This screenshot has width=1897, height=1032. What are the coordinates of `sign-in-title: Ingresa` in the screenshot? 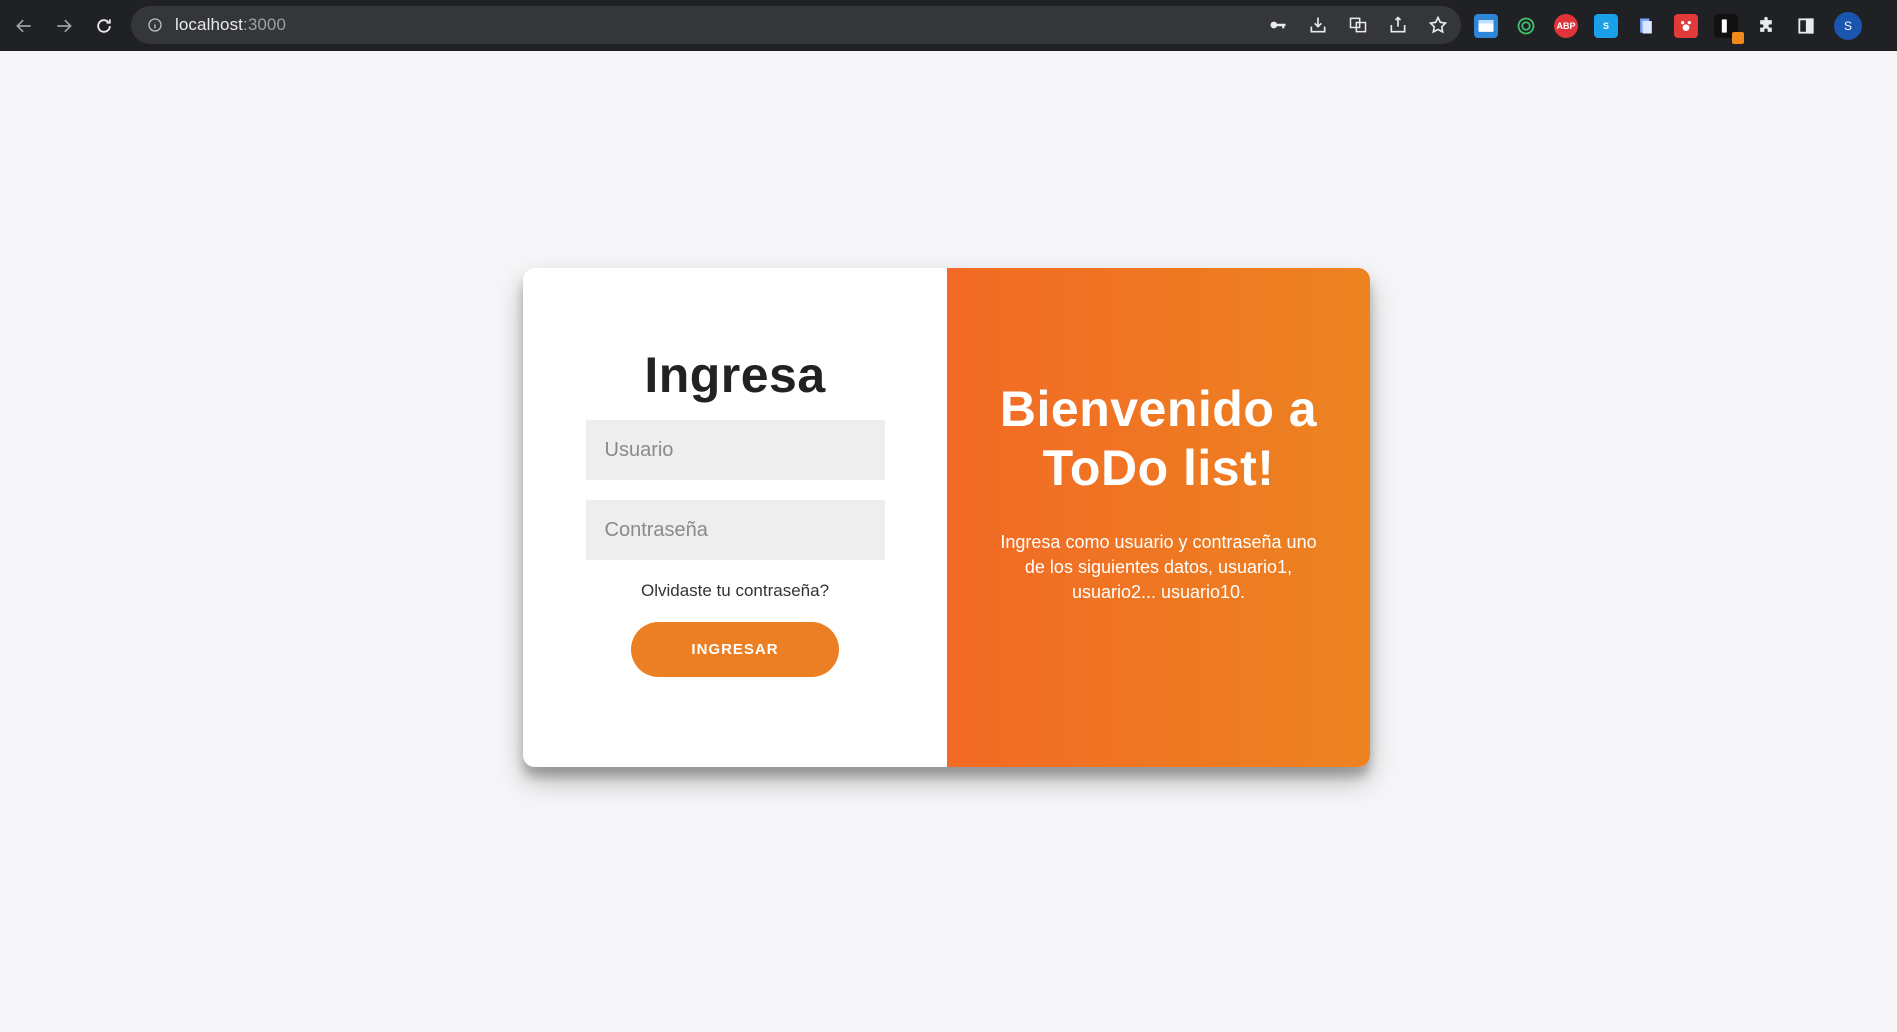 It's located at (735, 375).